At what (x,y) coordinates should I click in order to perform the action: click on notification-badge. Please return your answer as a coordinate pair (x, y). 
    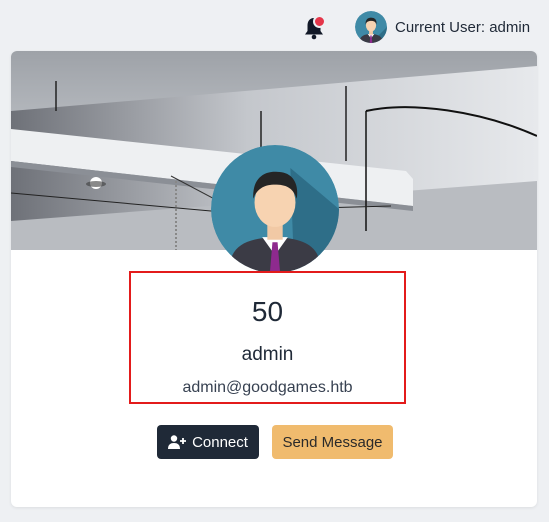
    Looking at the image, I should click on (319, 21).